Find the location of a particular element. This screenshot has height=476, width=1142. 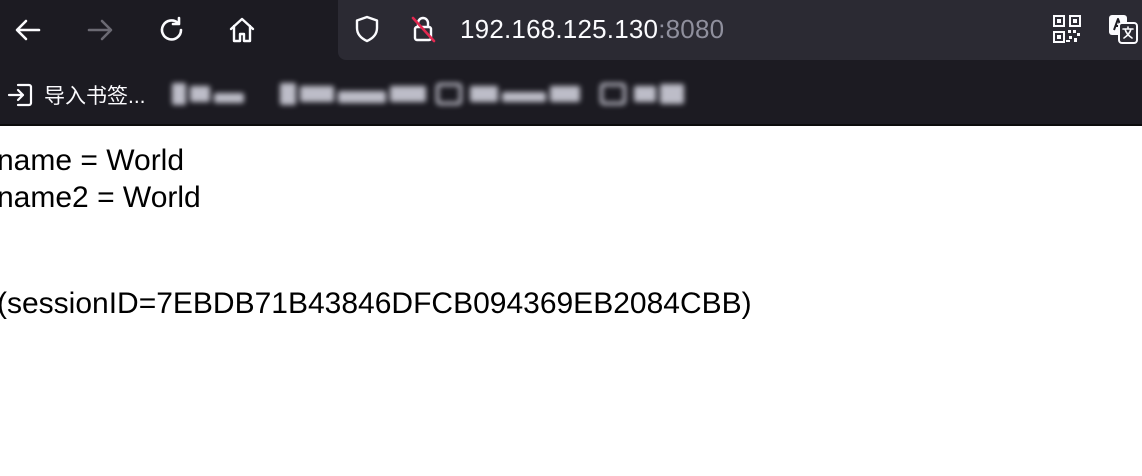

arrow-left-icon is located at coordinates (28, 30).